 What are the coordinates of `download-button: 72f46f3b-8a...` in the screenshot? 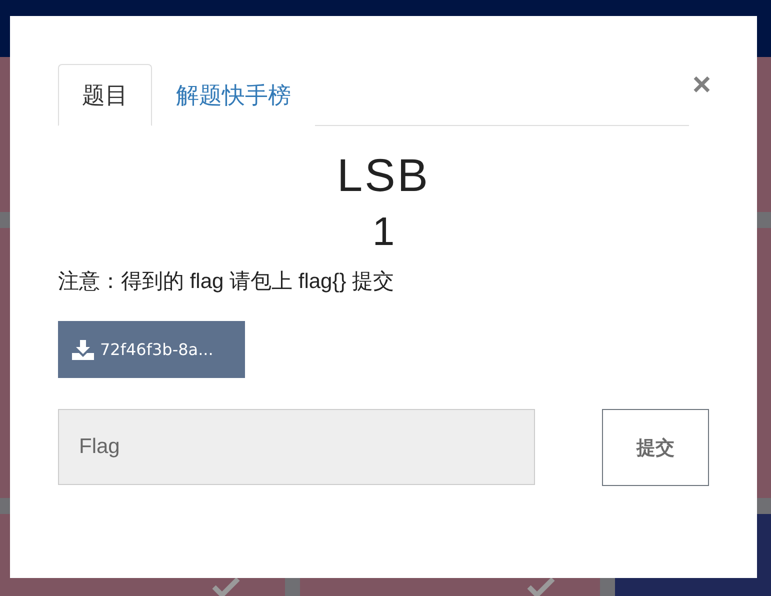 It's located at (151, 349).